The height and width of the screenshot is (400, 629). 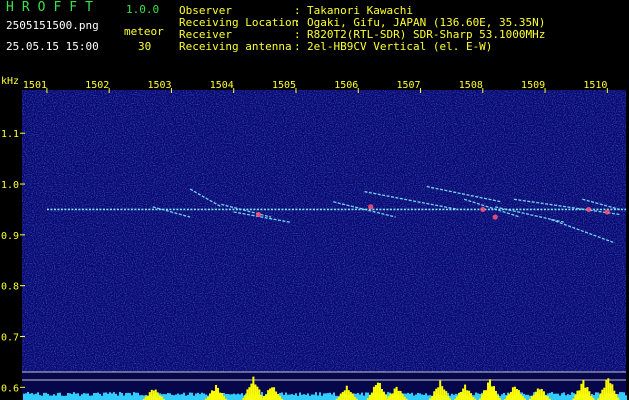 What do you see at coordinates (159, 85) in the screenshot?
I see `x-tick-label: 1503` at bounding box center [159, 85].